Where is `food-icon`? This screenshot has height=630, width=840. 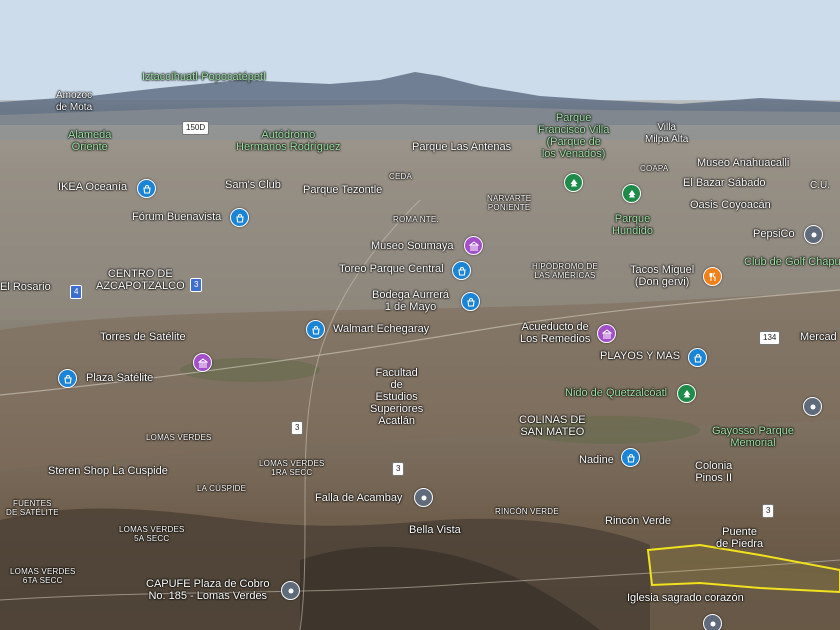
food-icon is located at coordinates (712, 276).